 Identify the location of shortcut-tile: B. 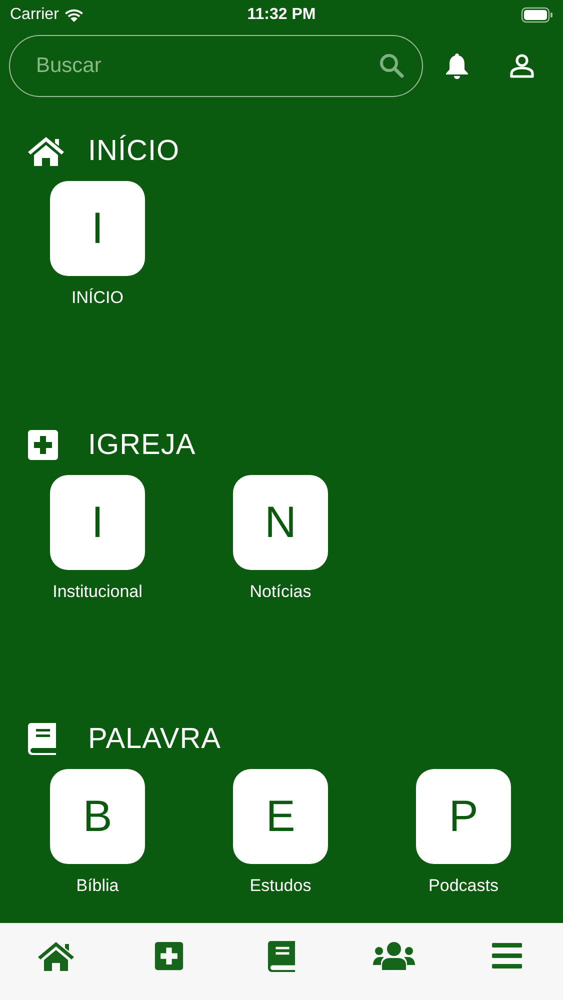
(97, 816).